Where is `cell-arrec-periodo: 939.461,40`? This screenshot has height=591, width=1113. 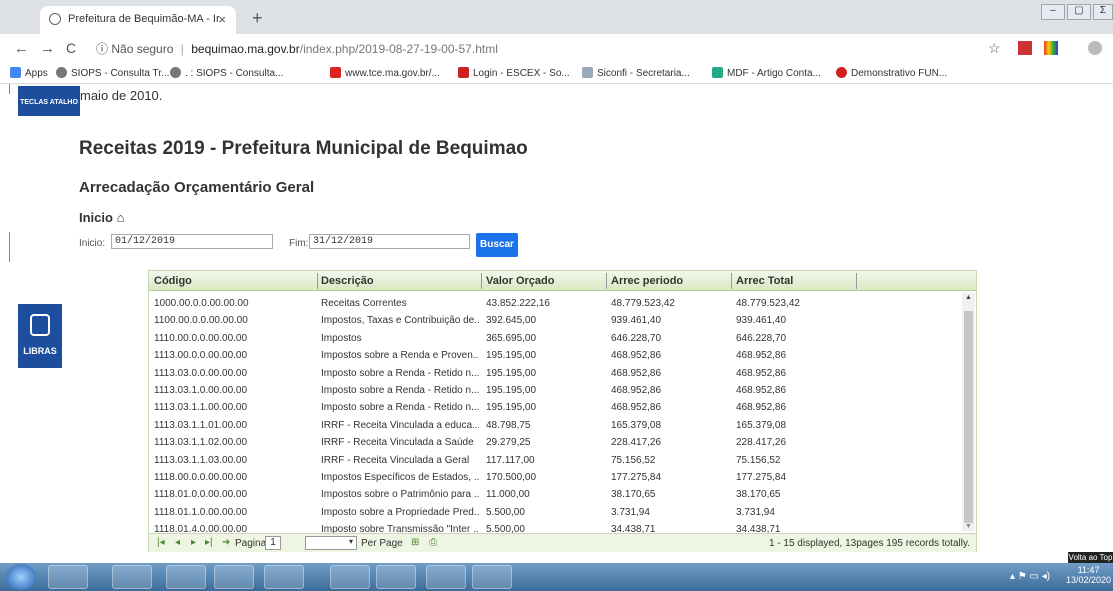 cell-arrec-periodo: 939.461,40 is located at coordinates (636, 321).